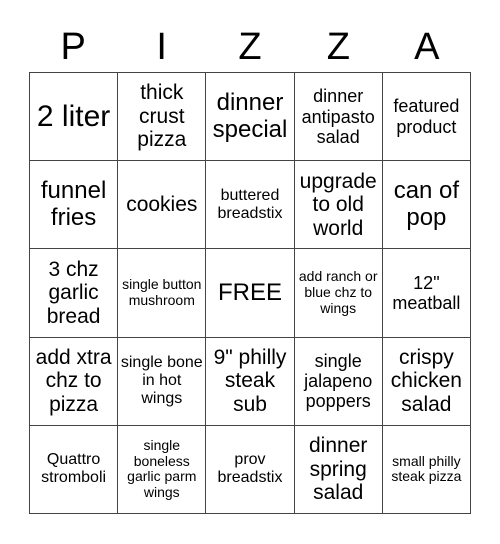 The height and width of the screenshot is (544, 500). I want to click on bingo-cell: add xtra chz to pizza, so click(74, 381).